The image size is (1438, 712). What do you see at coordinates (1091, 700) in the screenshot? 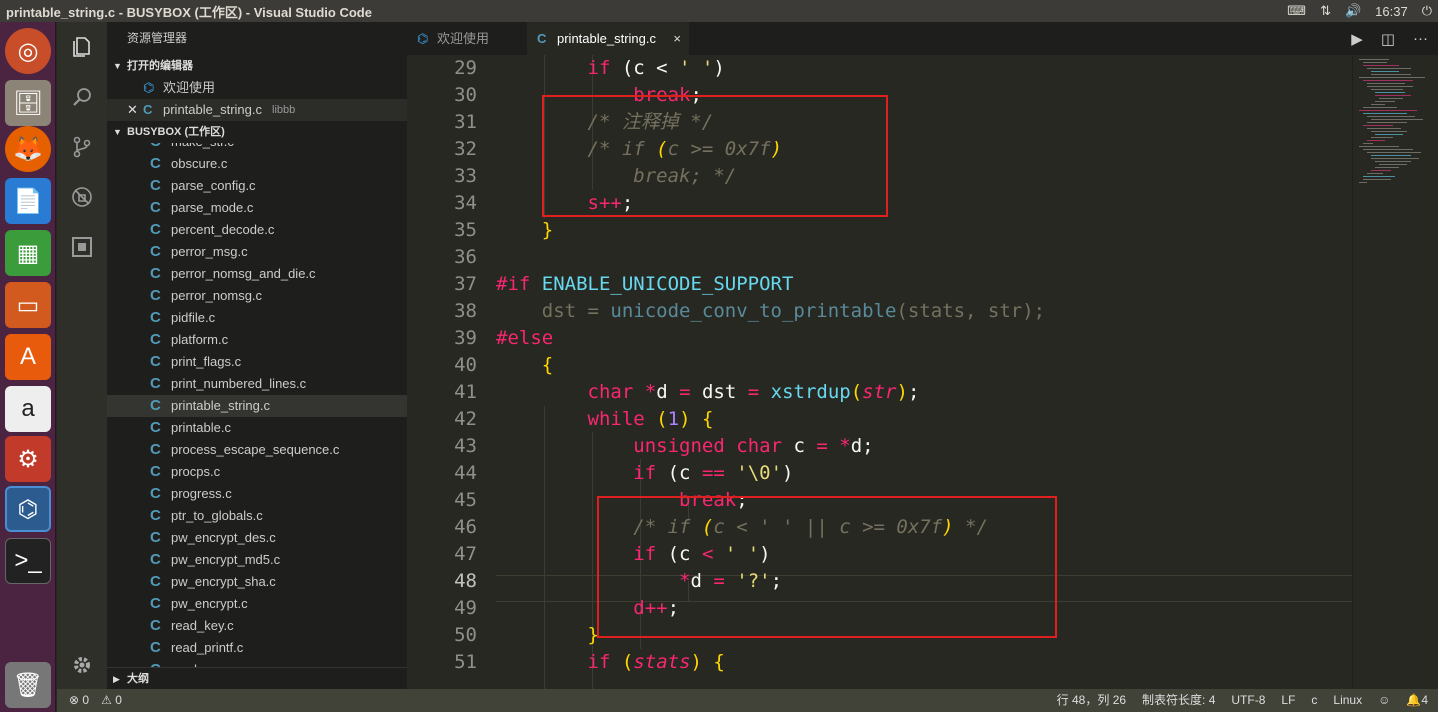
I see `cursor-position: 行 48，列 26` at bounding box center [1091, 700].